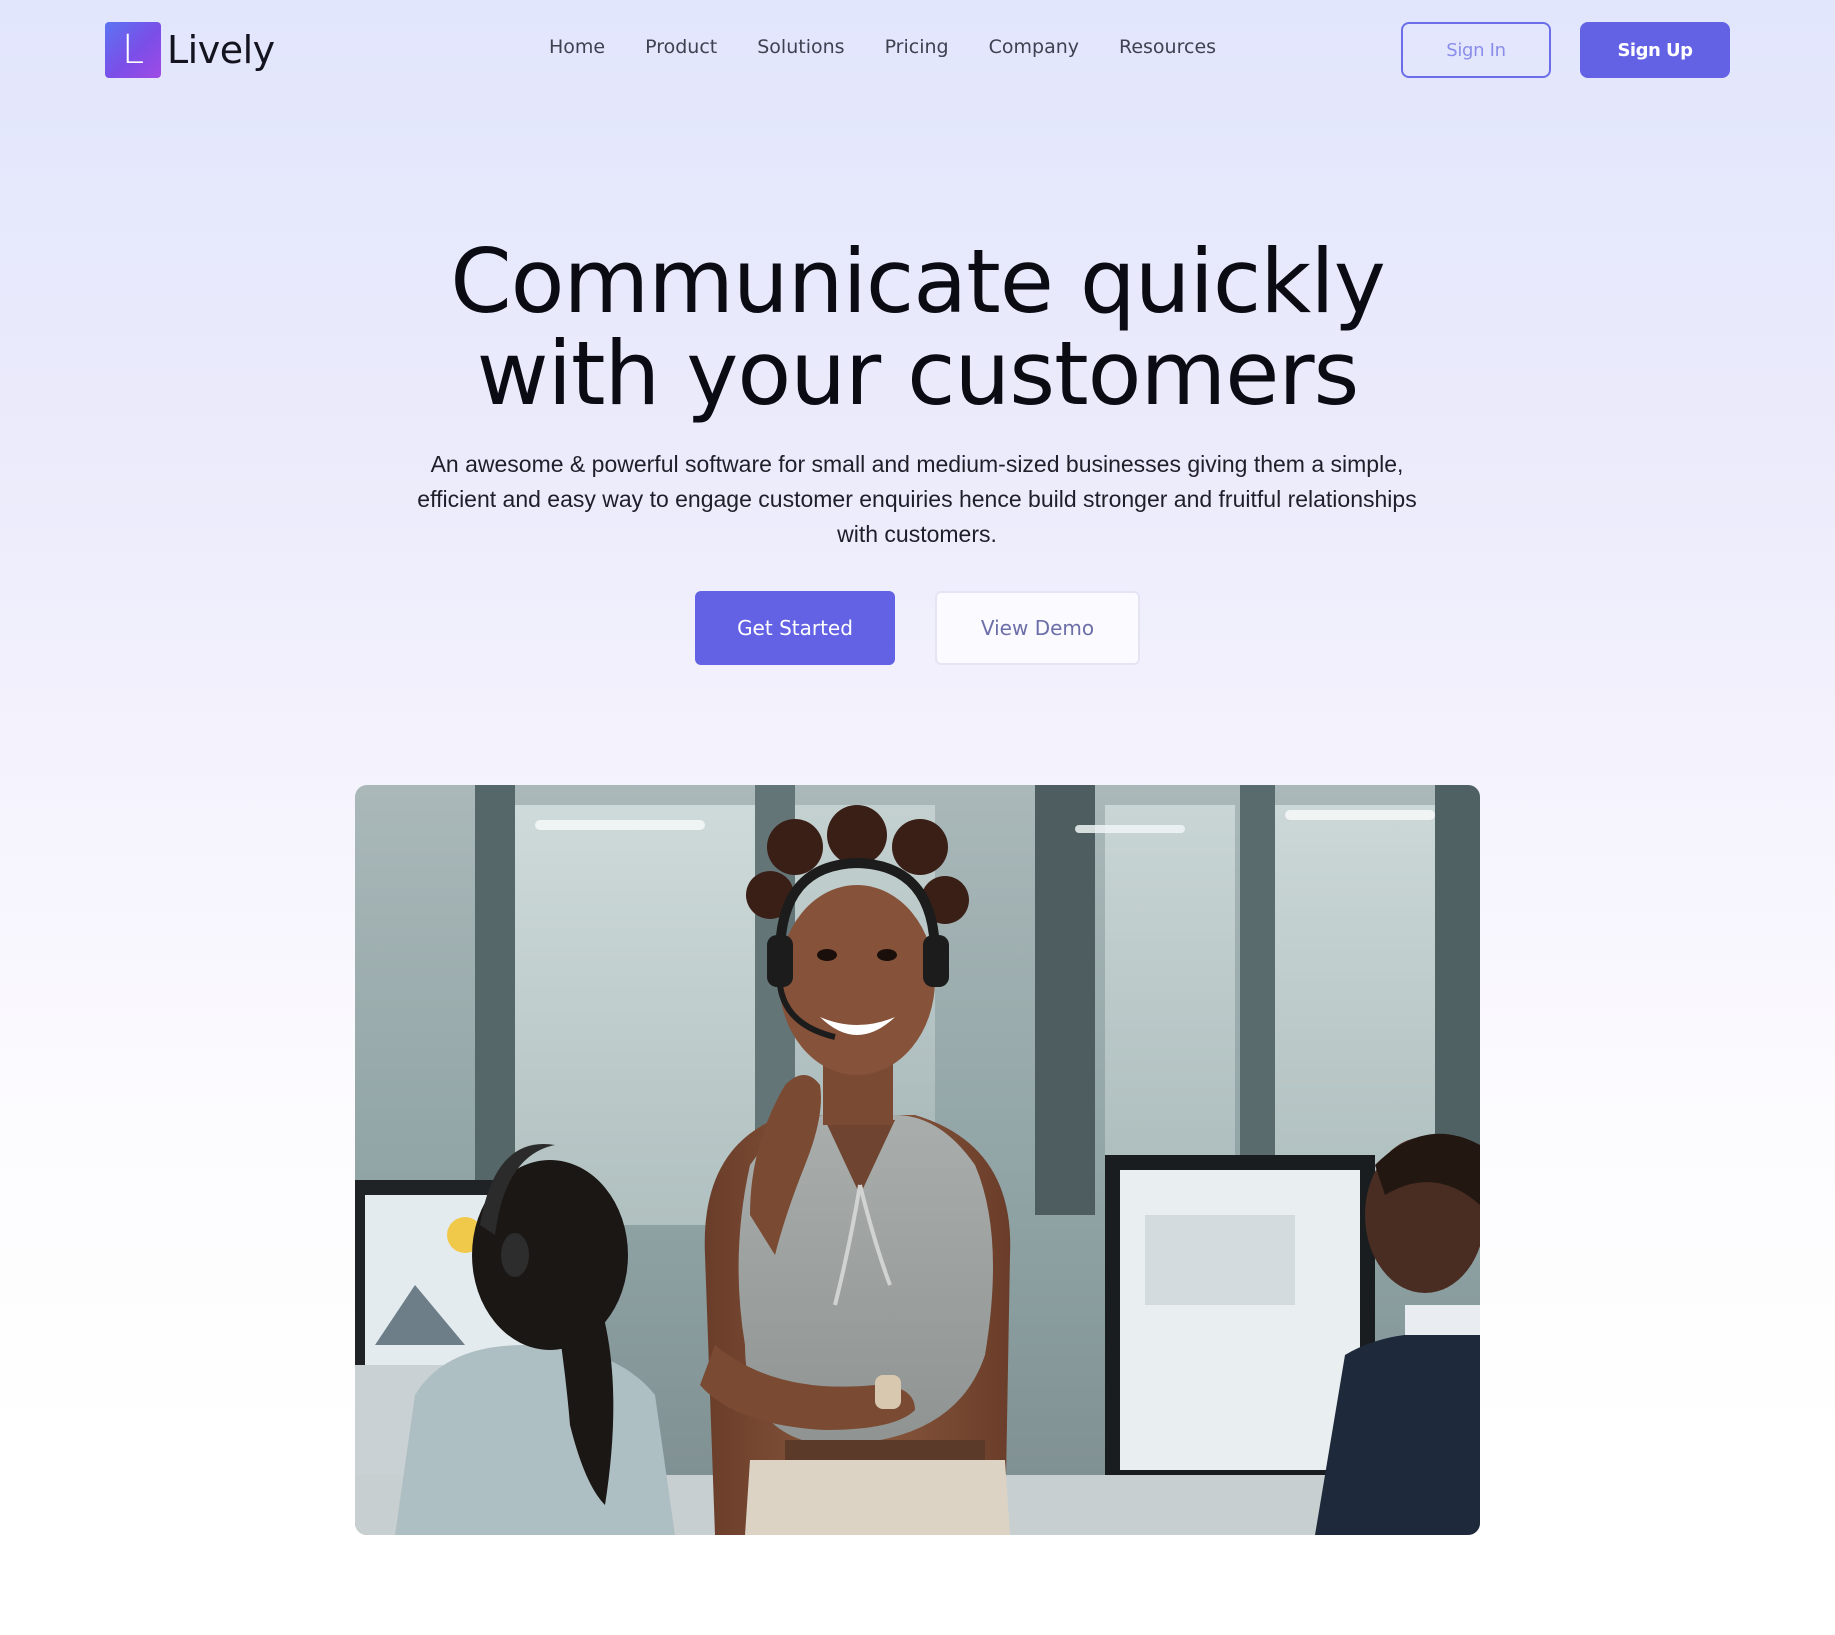 The image size is (1835, 1635). What do you see at coordinates (918, 281) in the screenshot?
I see `hero-title-line-1: Communicate quickly` at bounding box center [918, 281].